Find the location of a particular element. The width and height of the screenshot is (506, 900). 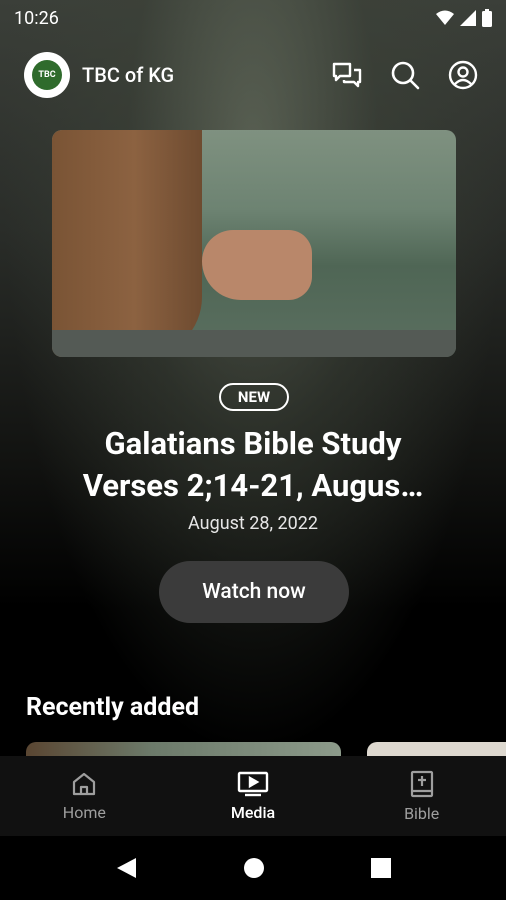

app-bar: TBC TBC of KG is located at coordinates (253, 75).